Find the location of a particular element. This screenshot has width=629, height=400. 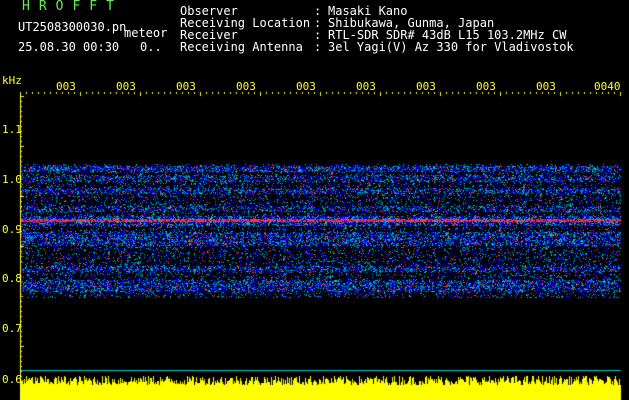

freq-tick-label: 0.8 is located at coordinates (12, 278).